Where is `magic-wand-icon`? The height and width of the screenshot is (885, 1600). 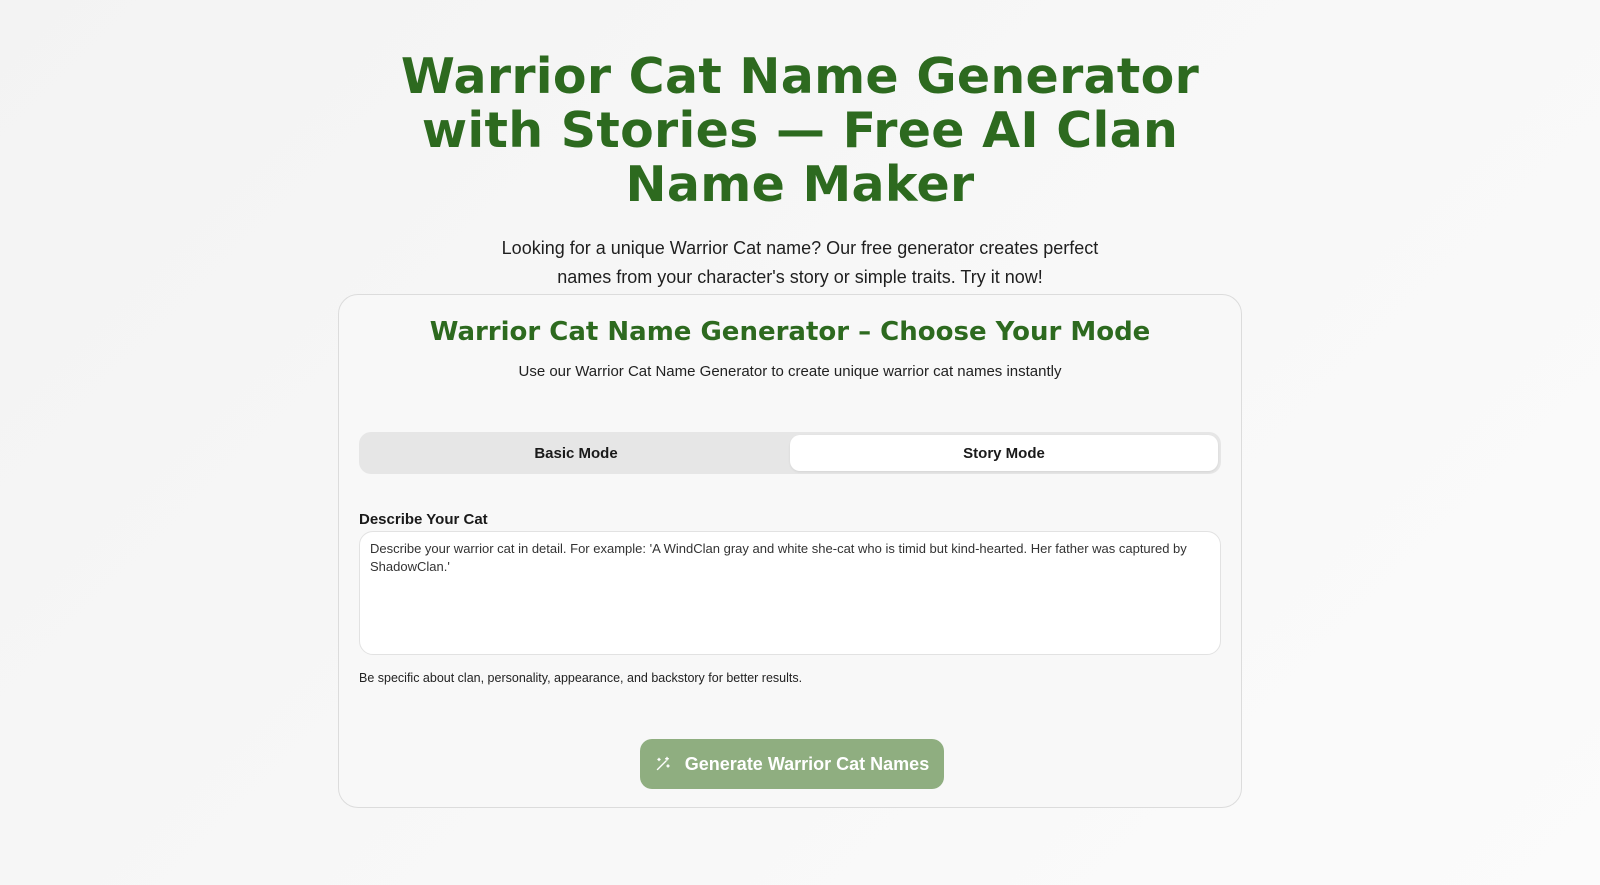 magic-wand-icon is located at coordinates (663, 764).